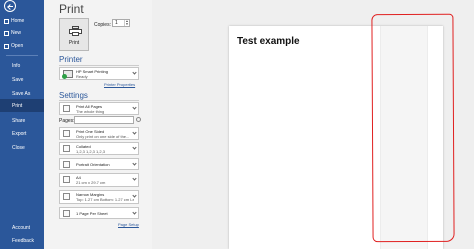  I want to click on nav-item-account: Account, so click(22, 228).